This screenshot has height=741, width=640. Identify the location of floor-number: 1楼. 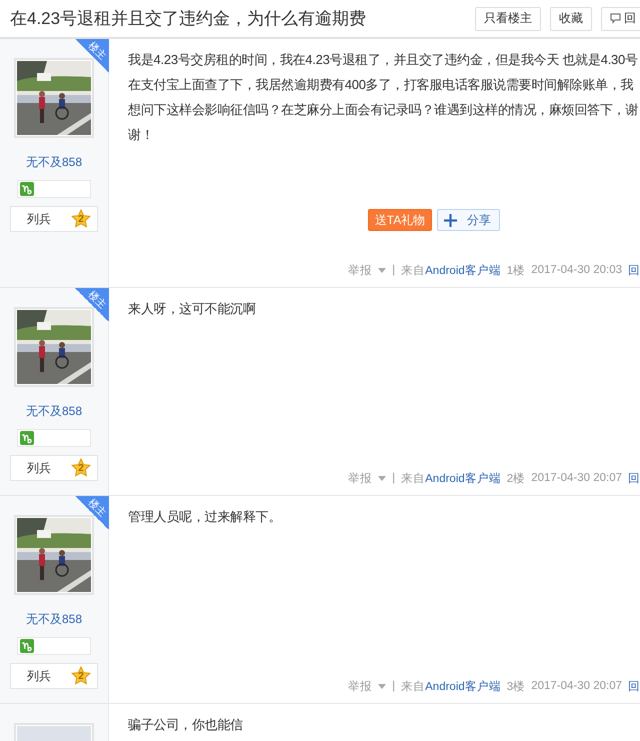
(516, 271).